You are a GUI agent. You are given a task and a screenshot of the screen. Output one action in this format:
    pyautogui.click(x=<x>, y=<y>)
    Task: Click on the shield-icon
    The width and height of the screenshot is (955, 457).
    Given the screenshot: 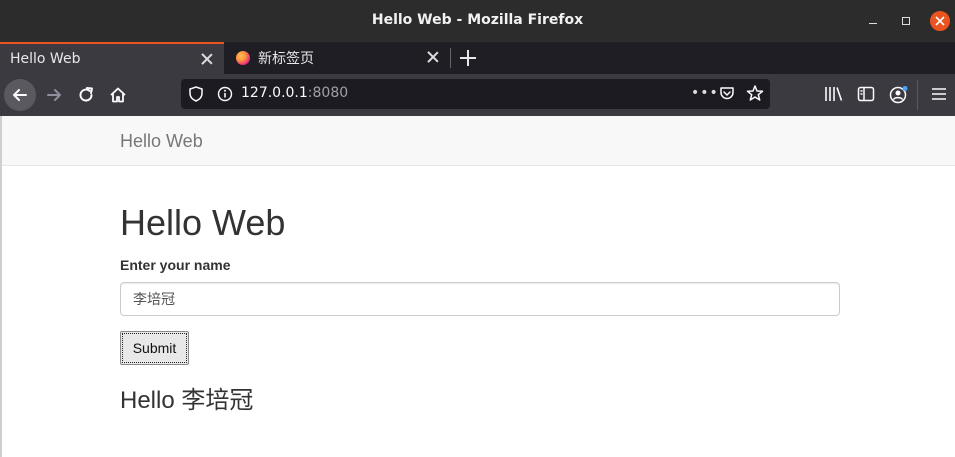 What is the action you would take?
    pyautogui.click(x=196, y=94)
    